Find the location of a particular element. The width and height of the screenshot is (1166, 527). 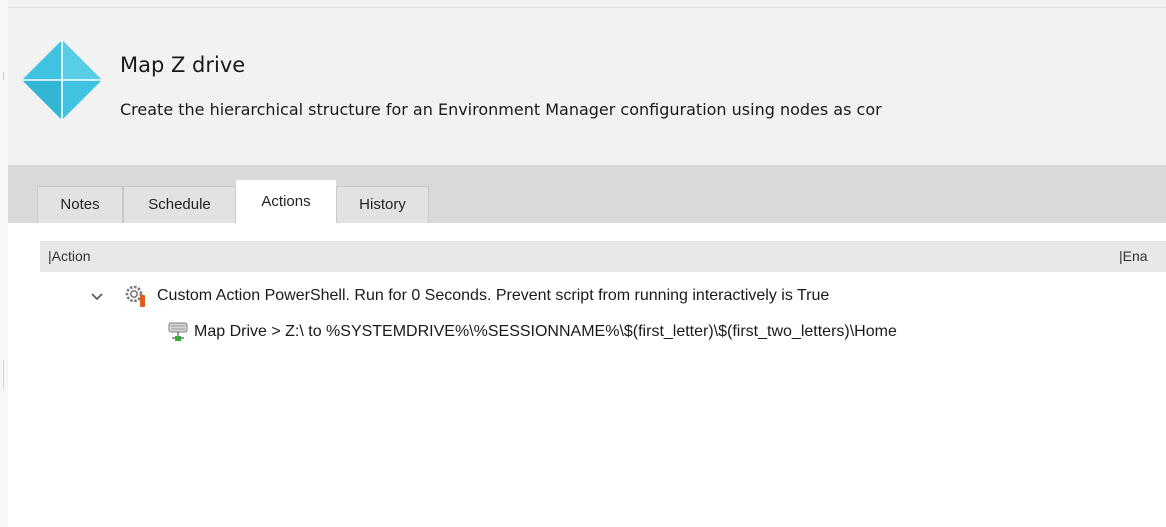

left-panel-edge is located at coordinates (5, 263).